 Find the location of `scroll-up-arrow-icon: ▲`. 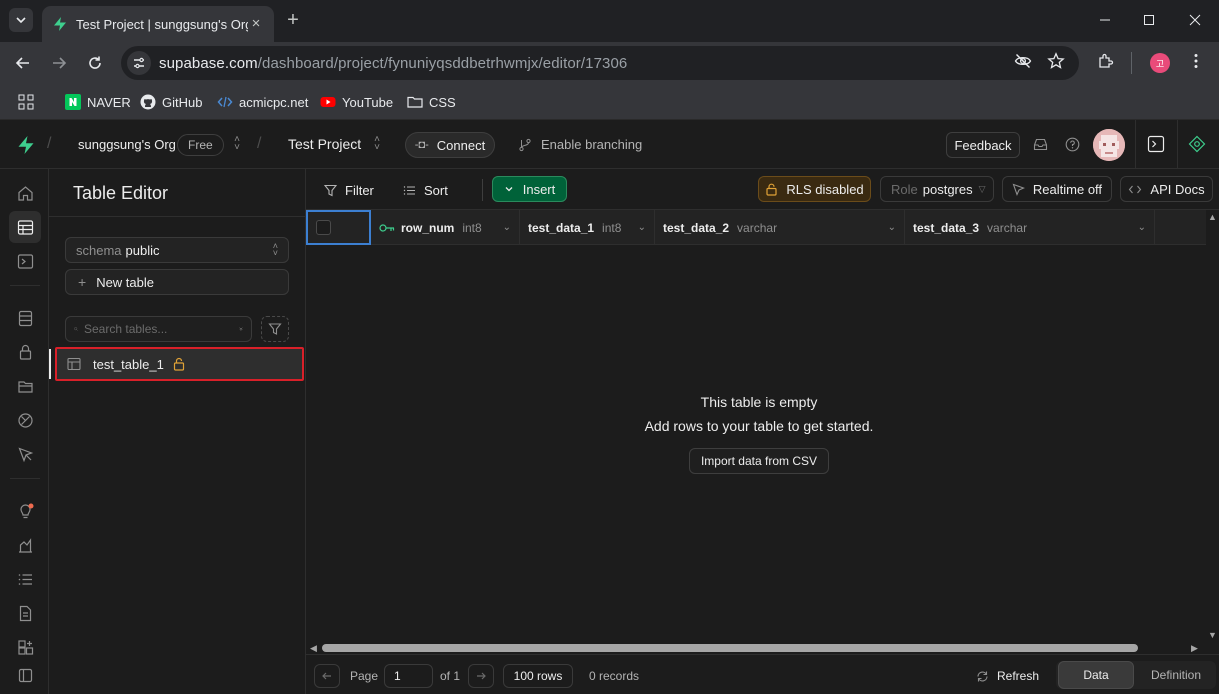

scroll-up-arrow-icon: ▲ is located at coordinates (1212, 217).